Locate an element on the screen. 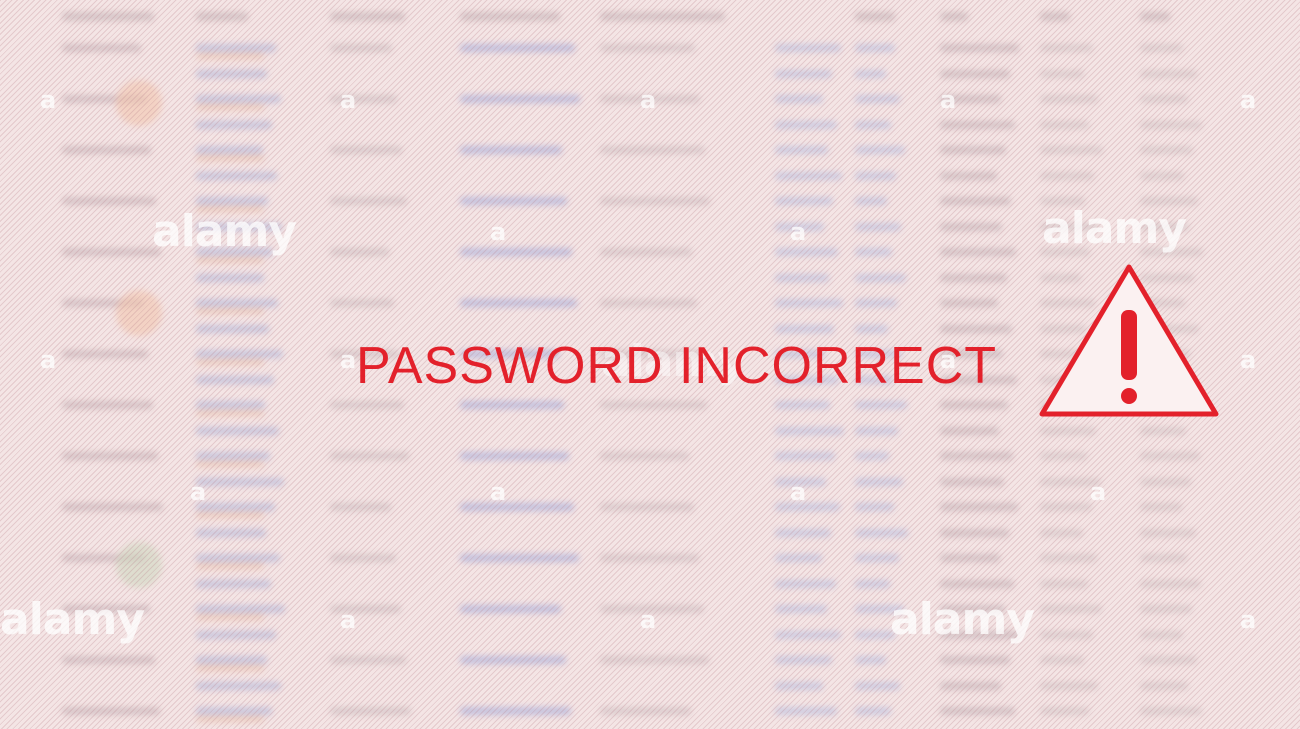 The height and width of the screenshot is (729, 1300). warning-triangle-icon is located at coordinates (1129, 340).